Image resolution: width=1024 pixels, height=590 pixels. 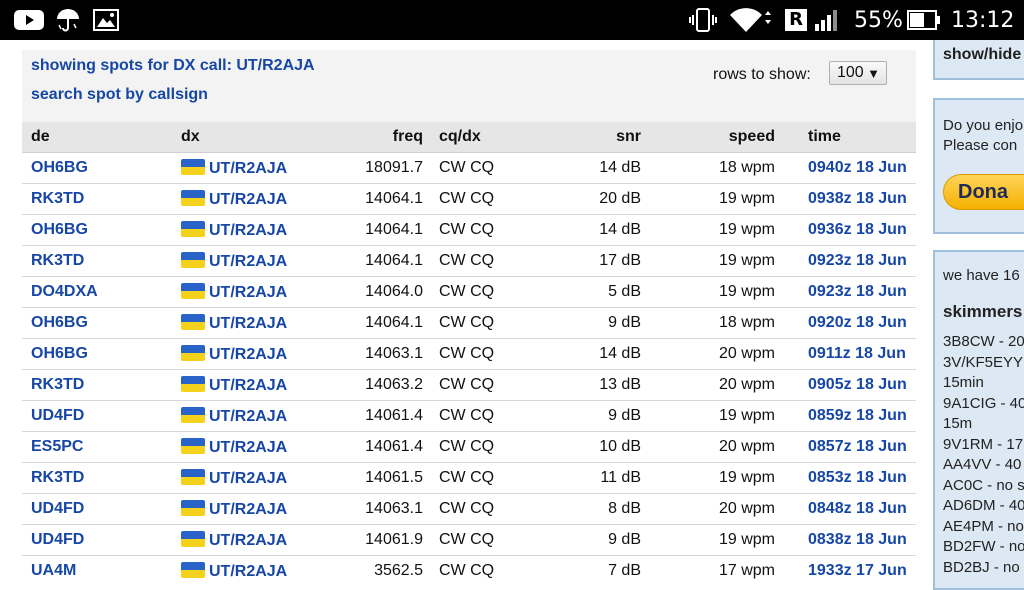 I want to click on freq-value: 14061.4, so click(x=394, y=446).